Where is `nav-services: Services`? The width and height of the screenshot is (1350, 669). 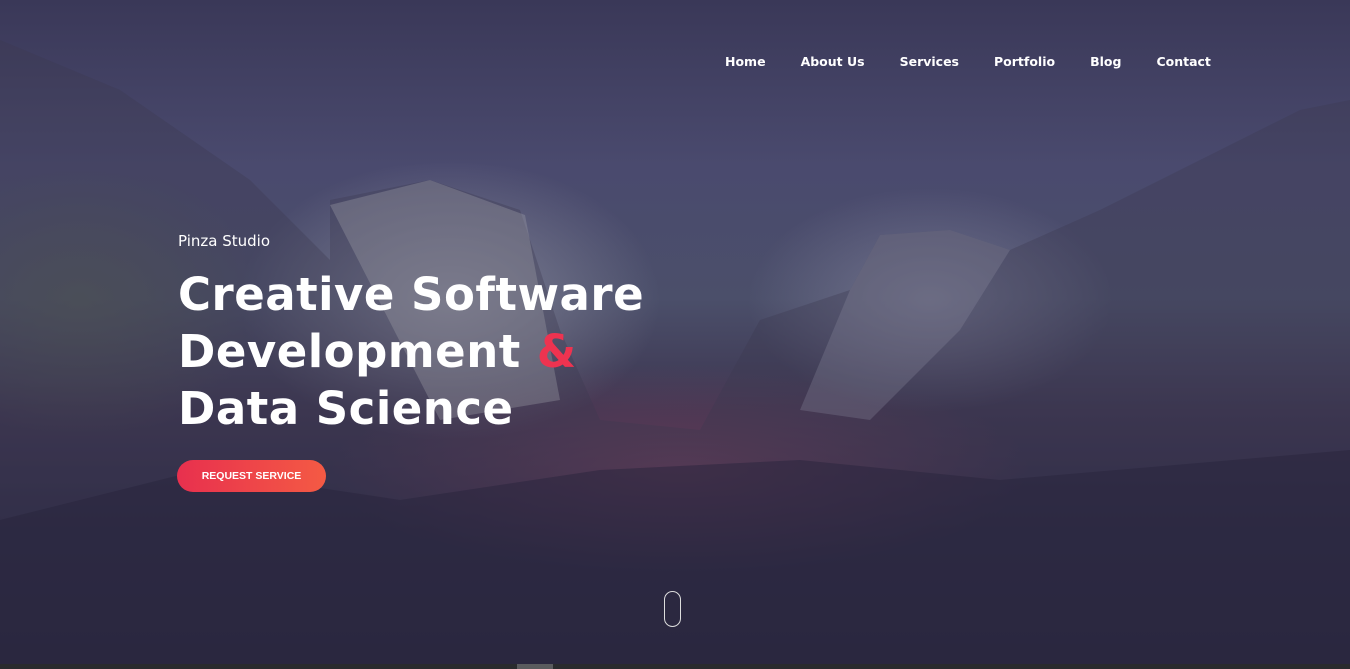
nav-services: Services is located at coordinates (929, 61).